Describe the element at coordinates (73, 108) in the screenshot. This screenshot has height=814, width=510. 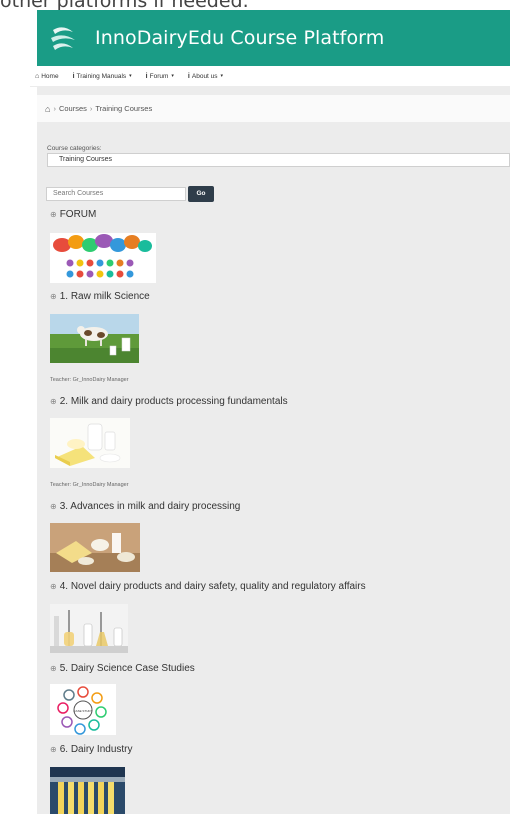
I see `breadcrumb-courses: Courses` at that location.